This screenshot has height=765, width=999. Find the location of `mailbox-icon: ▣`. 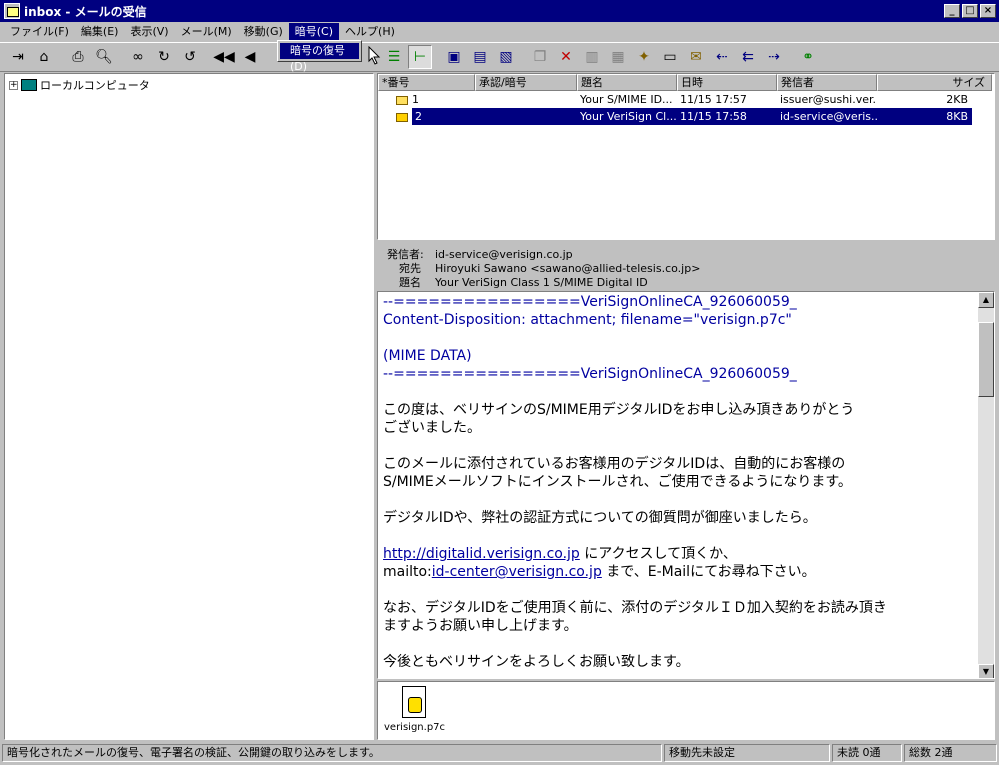

mailbox-icon: ▣ is located at coordinates (454, 57).